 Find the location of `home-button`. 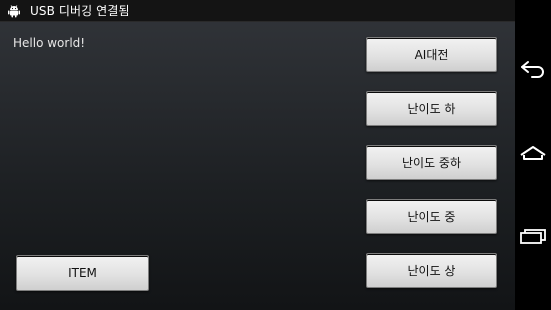

home-button is located at coordinates (533, 156).